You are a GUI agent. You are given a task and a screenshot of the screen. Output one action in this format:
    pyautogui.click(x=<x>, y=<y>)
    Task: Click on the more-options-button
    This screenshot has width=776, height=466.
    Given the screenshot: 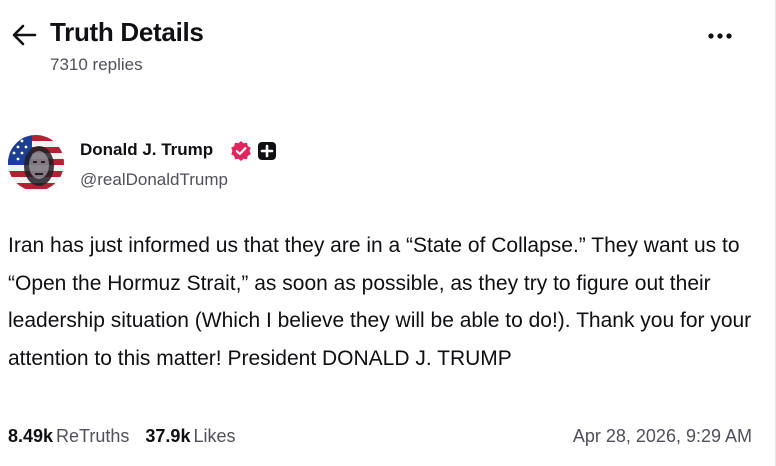 What is the action you would take?
    pyautogui.click(x=720, y=36)
    